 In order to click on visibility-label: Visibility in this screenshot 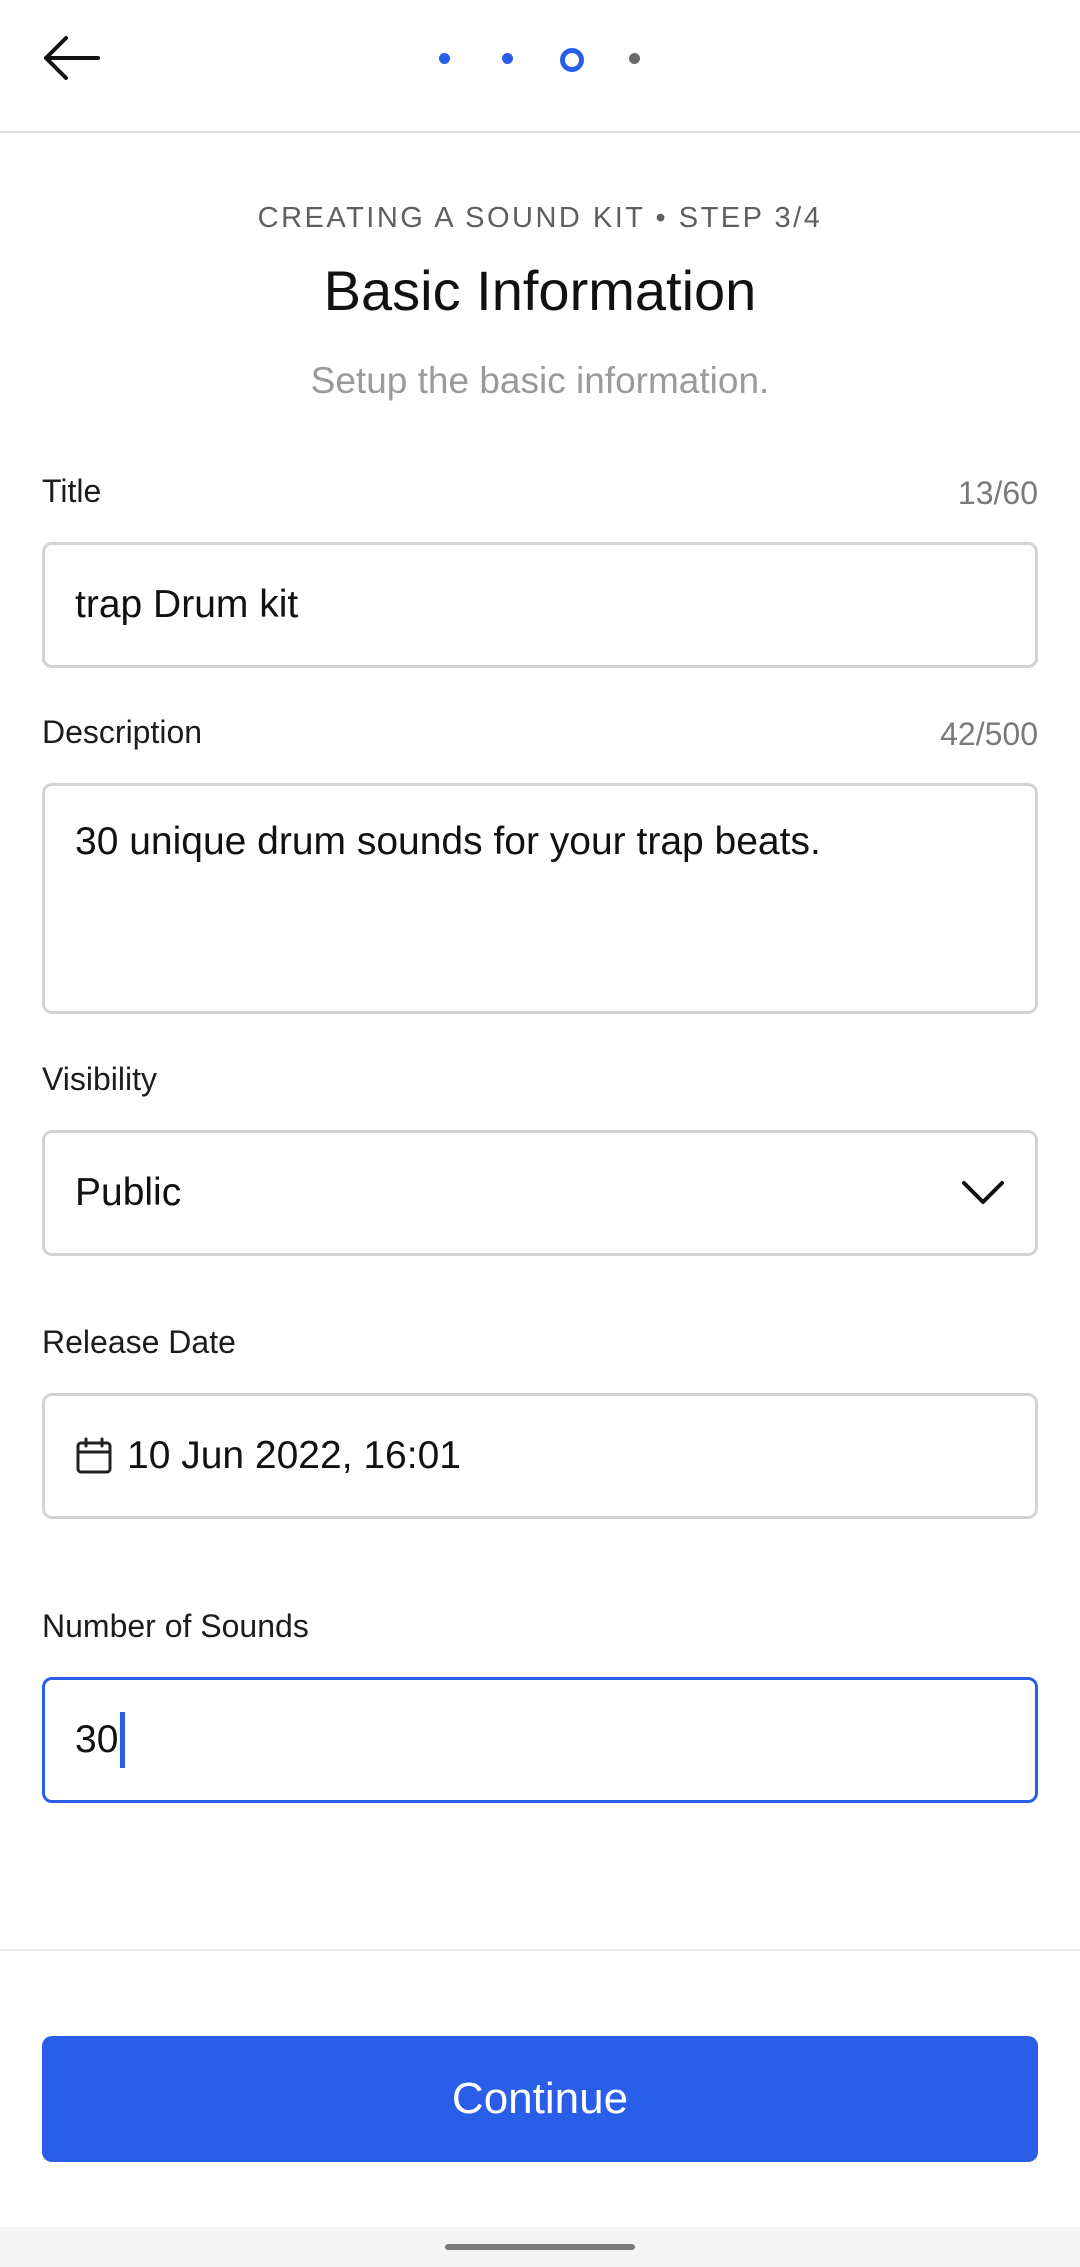, I will do `click(99, 1079)`.